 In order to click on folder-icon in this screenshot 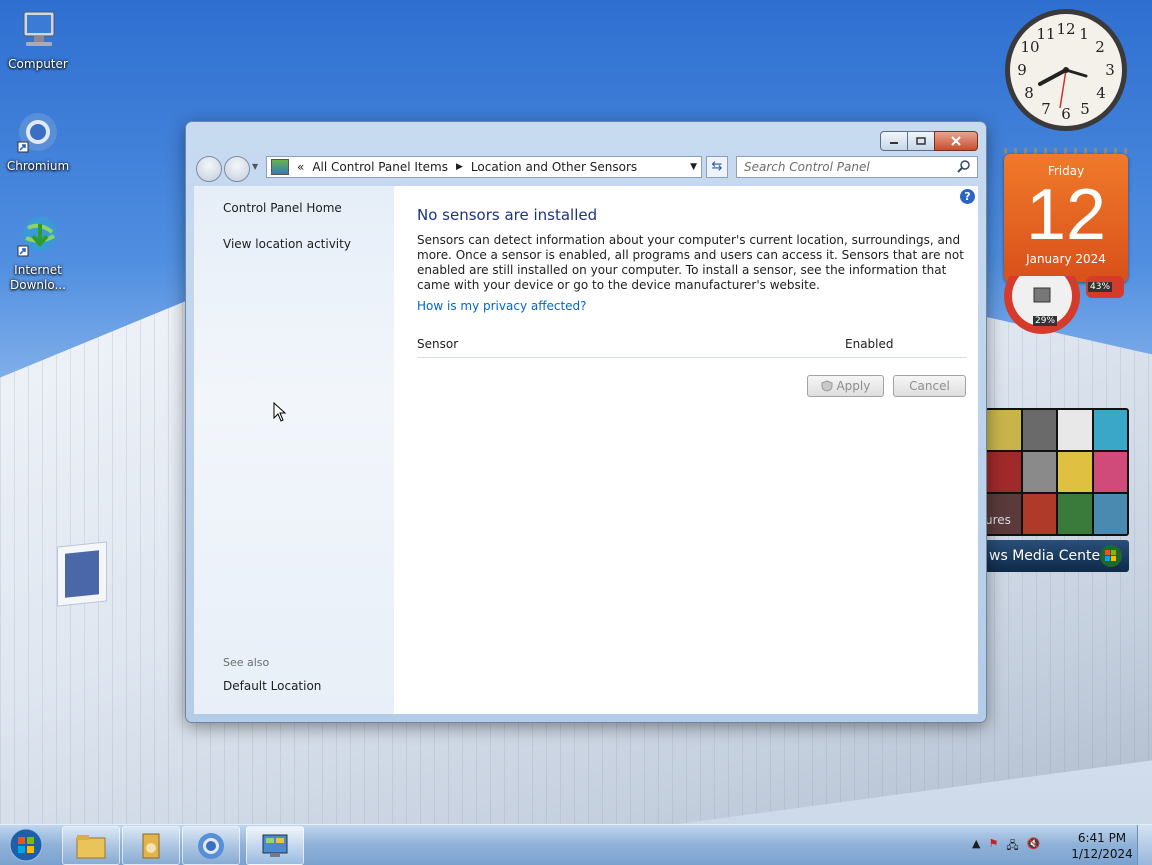, I will do `click(91, 846)`.